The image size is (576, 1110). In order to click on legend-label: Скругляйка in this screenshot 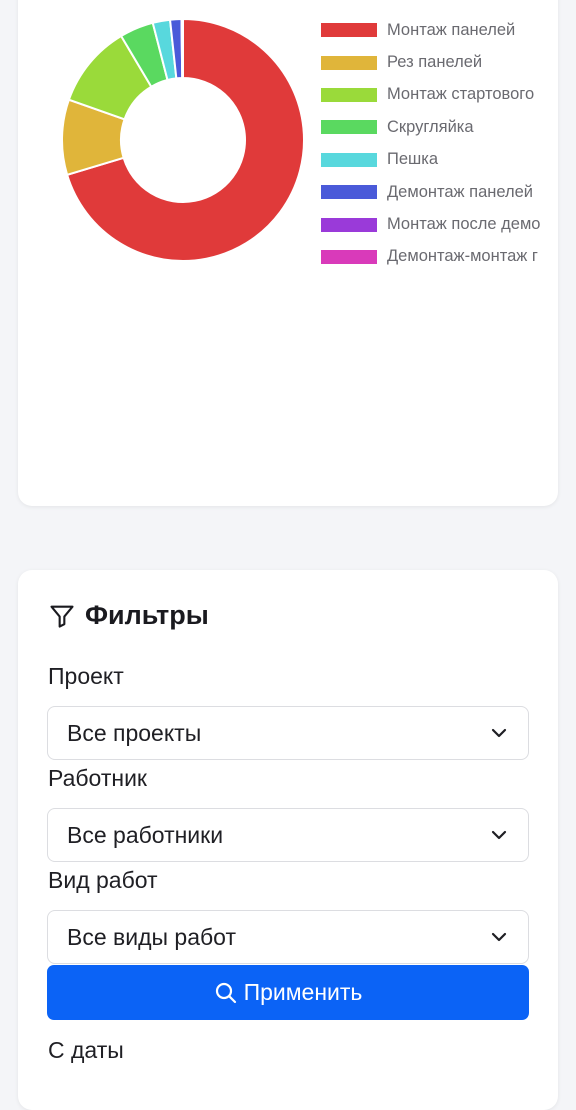, I will do `click(430, 126)`.